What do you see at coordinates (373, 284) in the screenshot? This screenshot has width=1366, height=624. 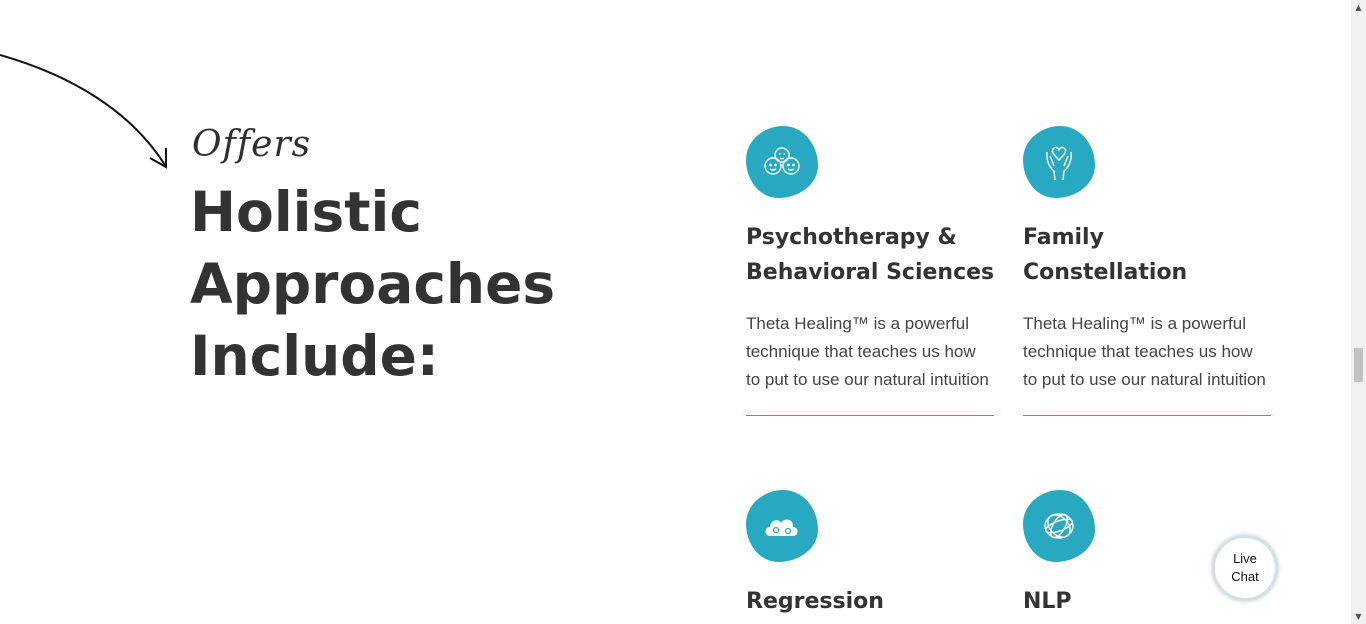 I see `headline-line-2: Approaches` at bounding box center [373, 284].